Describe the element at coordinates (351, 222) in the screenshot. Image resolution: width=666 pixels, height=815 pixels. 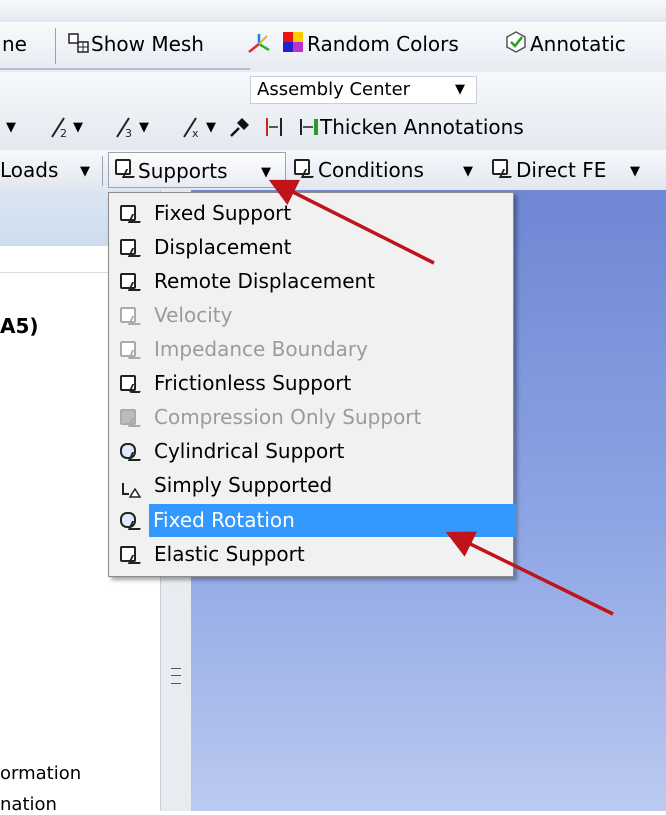
I see `arrow-to-supports-icon` at that location.